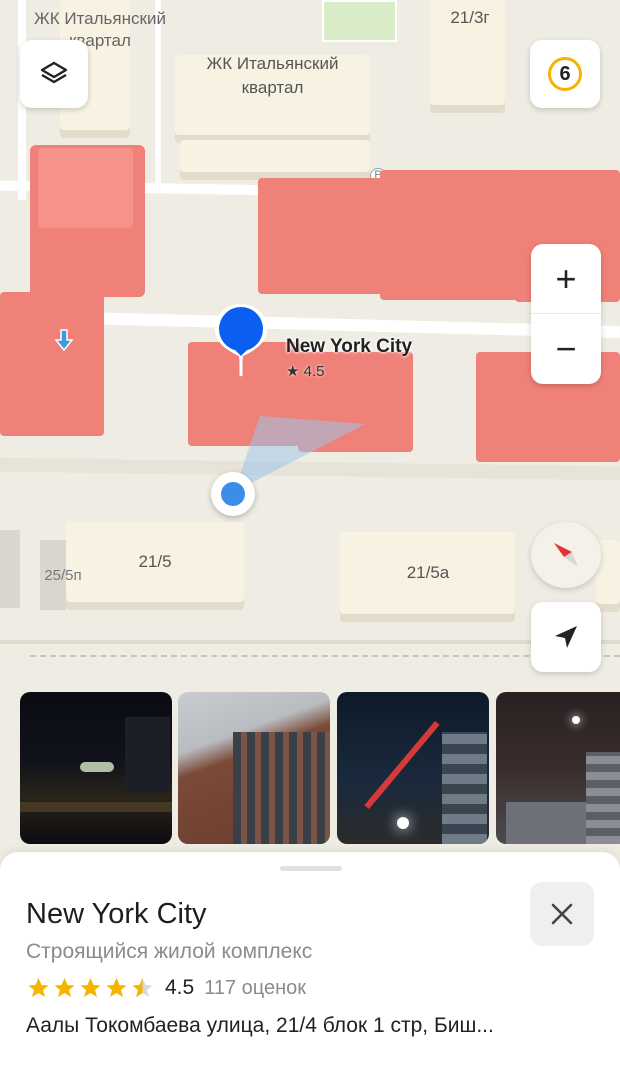 The image size is (620, 1080). What do you see at coordinates (241, 340) in the screenshot?
I see `place-pin-icon` at bounding box center [241, 340].